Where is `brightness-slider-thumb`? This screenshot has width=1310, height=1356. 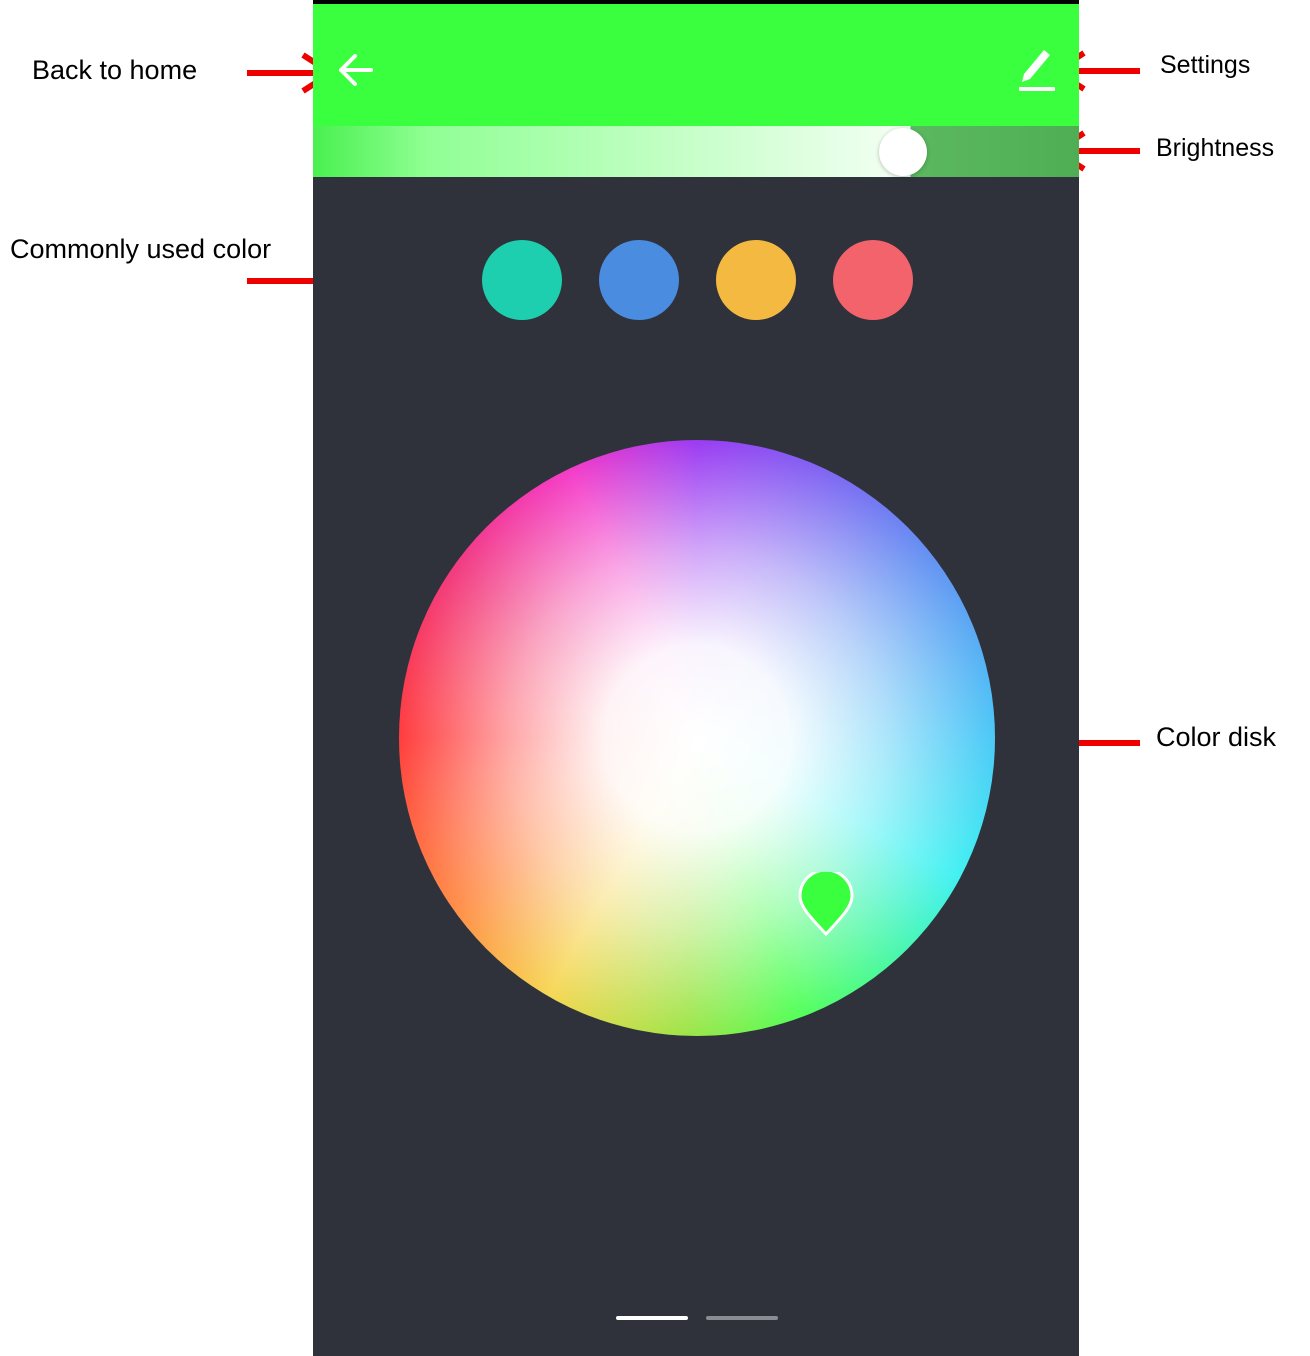
brightness-slider-thumb is located at coordinates (902, 152).